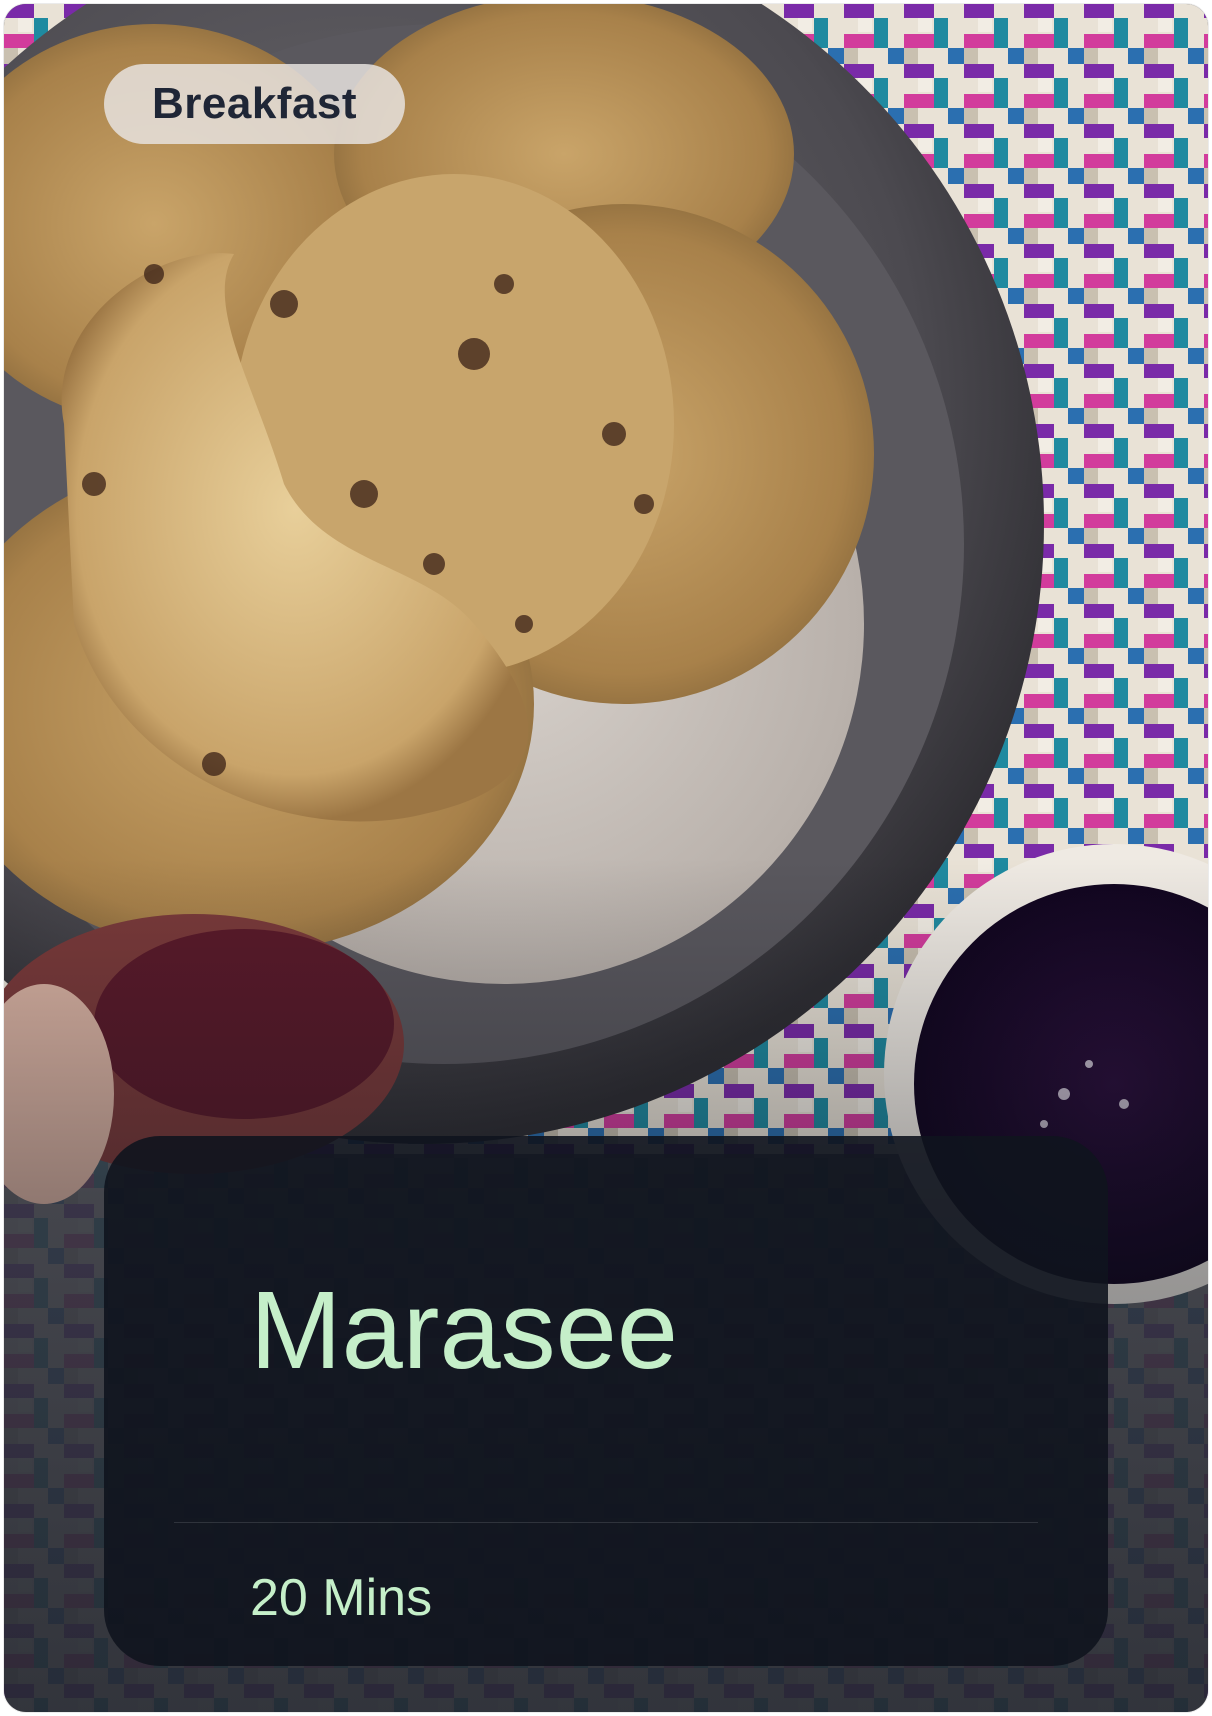 The height and width of the screenshot is (1716, 1212). I want to click on category-badge: Breakfast, so click(255, 104).